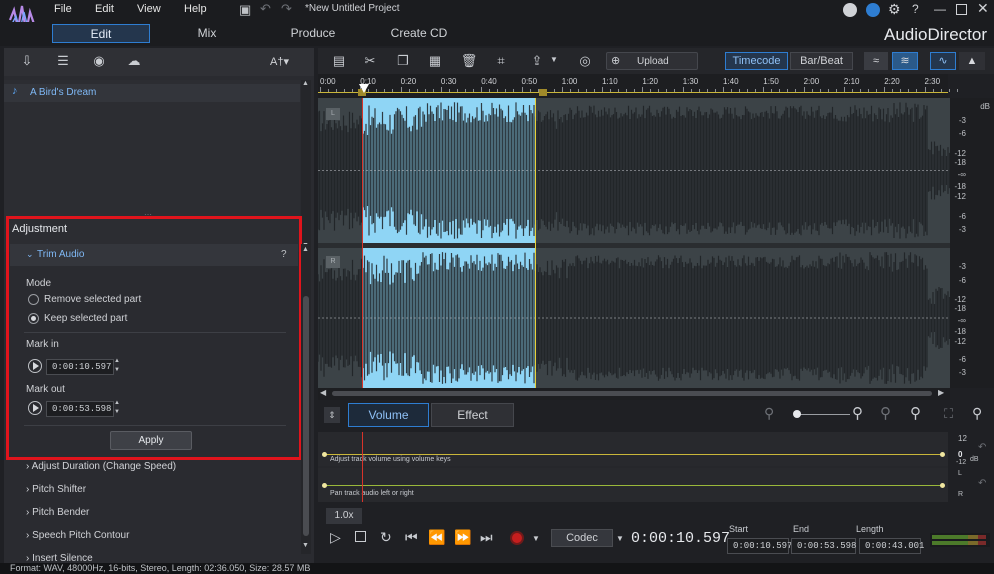  What do you see at coordinates (388, 415) in the screenshot?
I see `tab-volume: Volume` at bounding box center [388, 415].